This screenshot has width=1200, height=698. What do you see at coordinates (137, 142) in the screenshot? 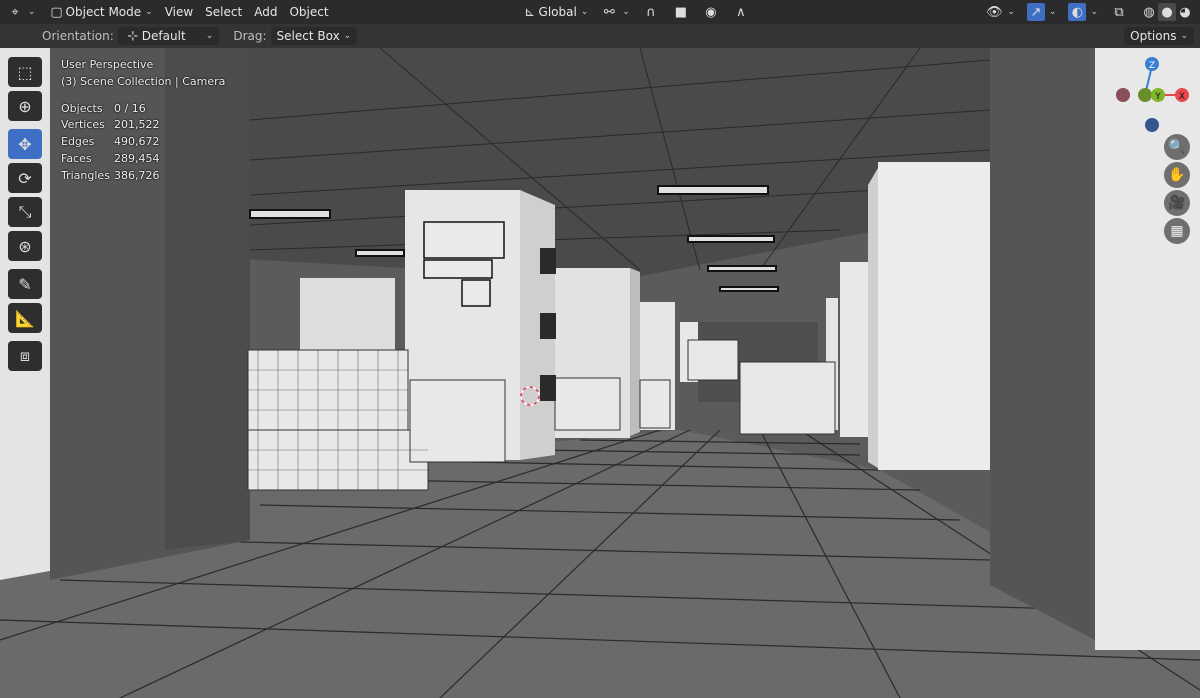
I see `stat-value: 490,672` at bounding box center [137, 142].